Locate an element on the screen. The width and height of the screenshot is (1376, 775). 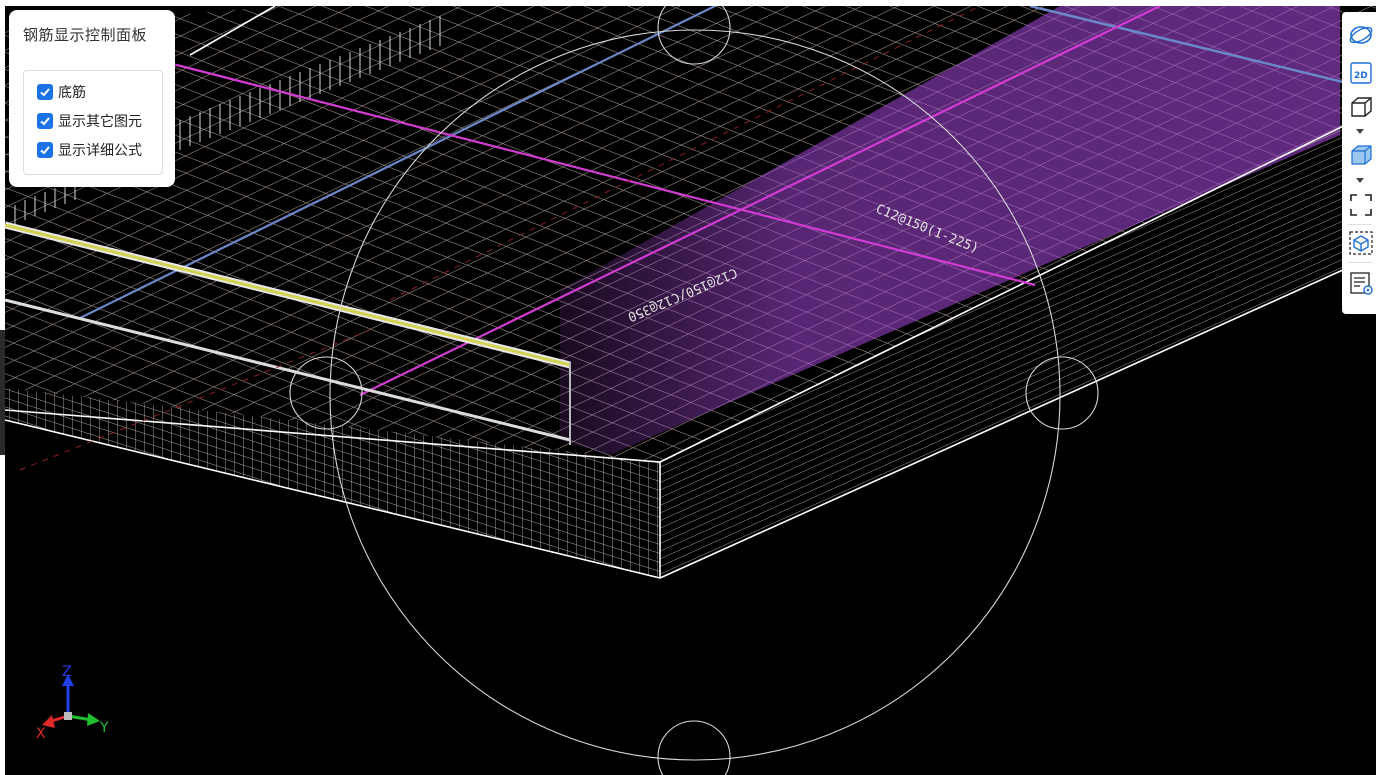
panel-options-group: 底筋 显示其它图元 显示详细公式 is located at coordinates (93, 122).